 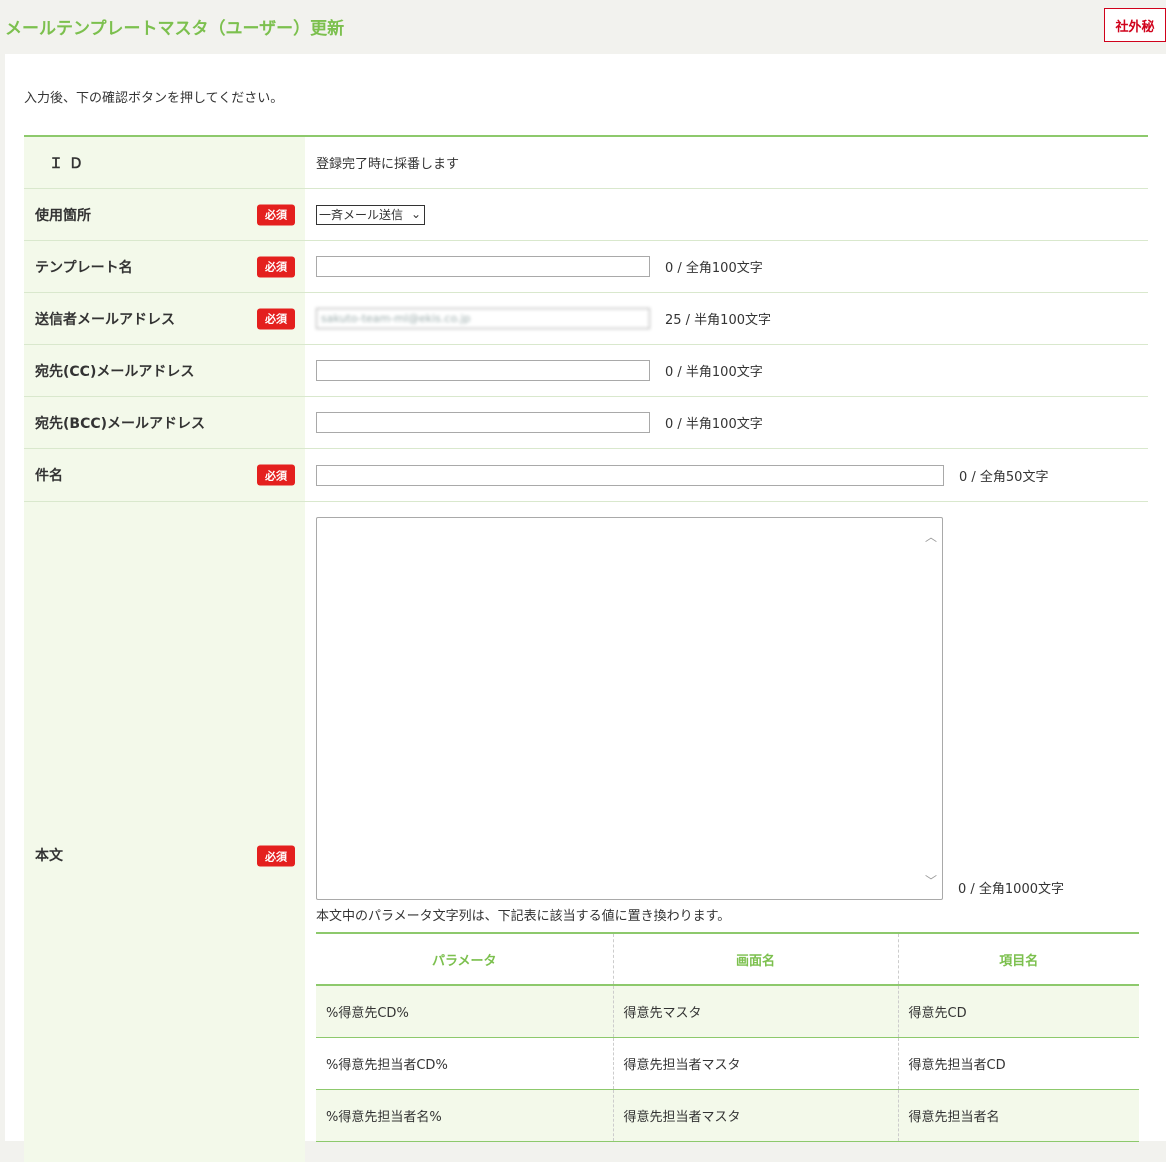 I want to click on row-template-name: テンプレート名 必須 0 / 全角100文字, so click(x=586, y=267).